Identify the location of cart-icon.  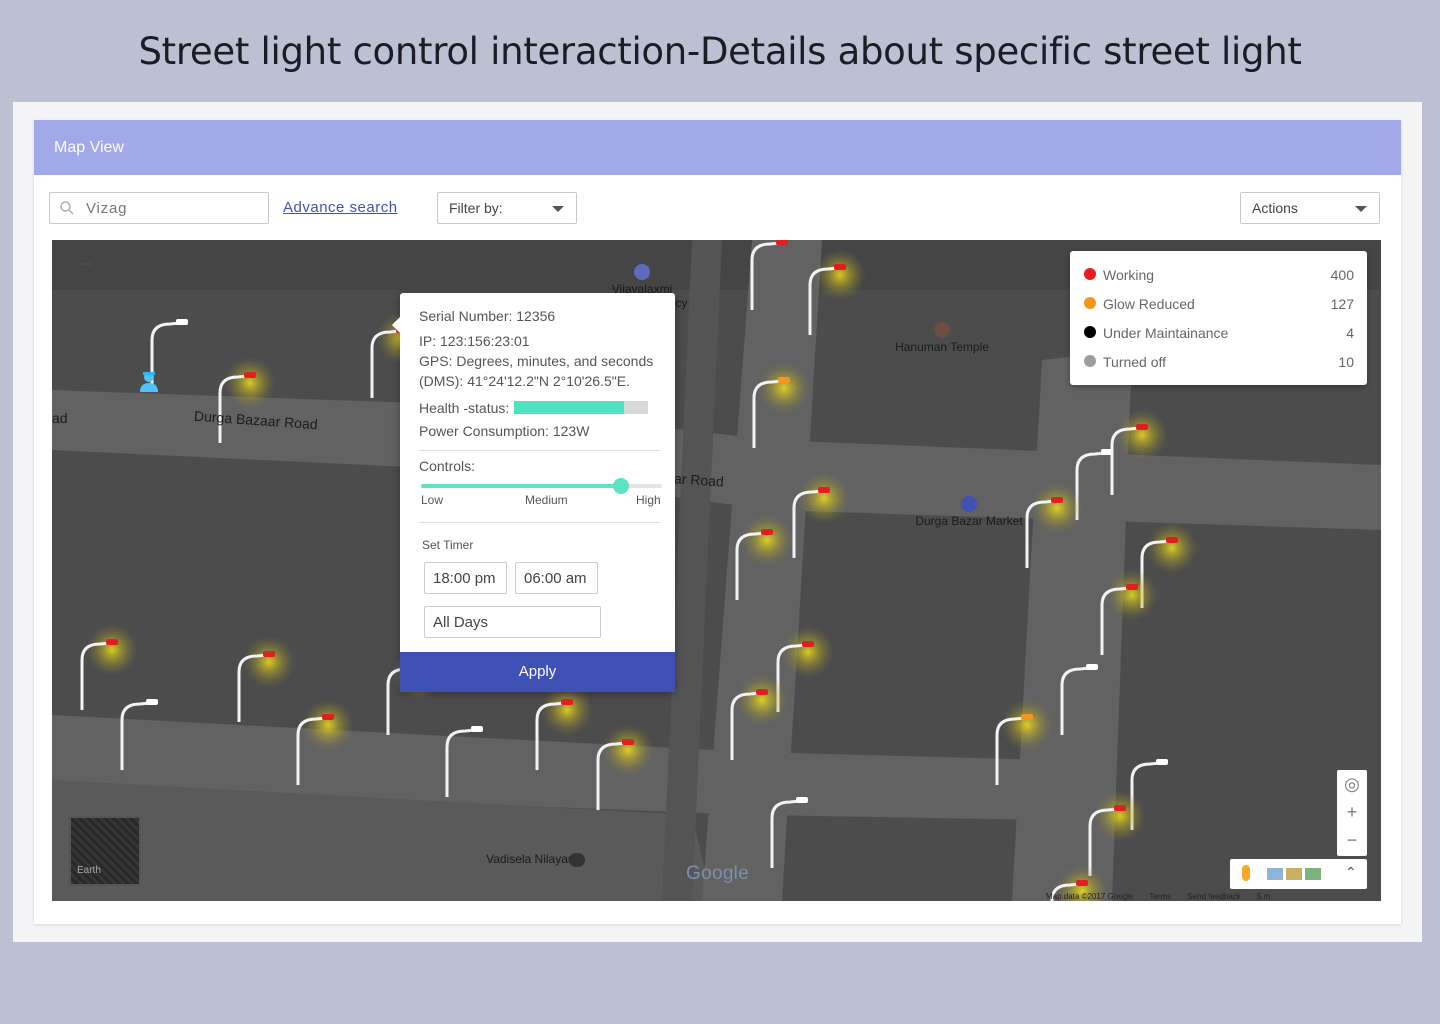
(969, 504).